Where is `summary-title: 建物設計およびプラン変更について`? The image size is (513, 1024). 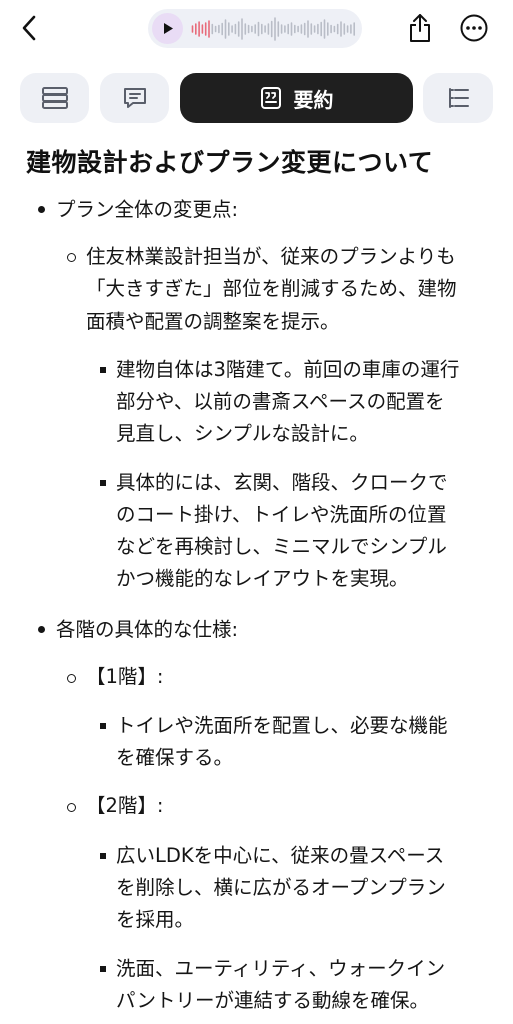 summary-title: 建物設計およびプラン変更について is located at coordinates (230, 162).